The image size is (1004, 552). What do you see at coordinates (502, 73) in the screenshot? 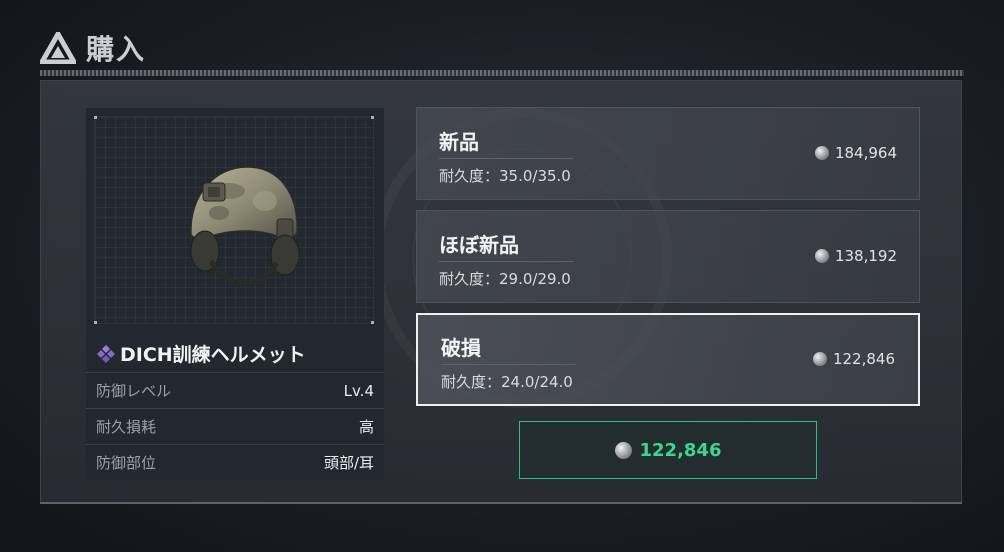
I see `header-divider` at bounding box center [502, 73].